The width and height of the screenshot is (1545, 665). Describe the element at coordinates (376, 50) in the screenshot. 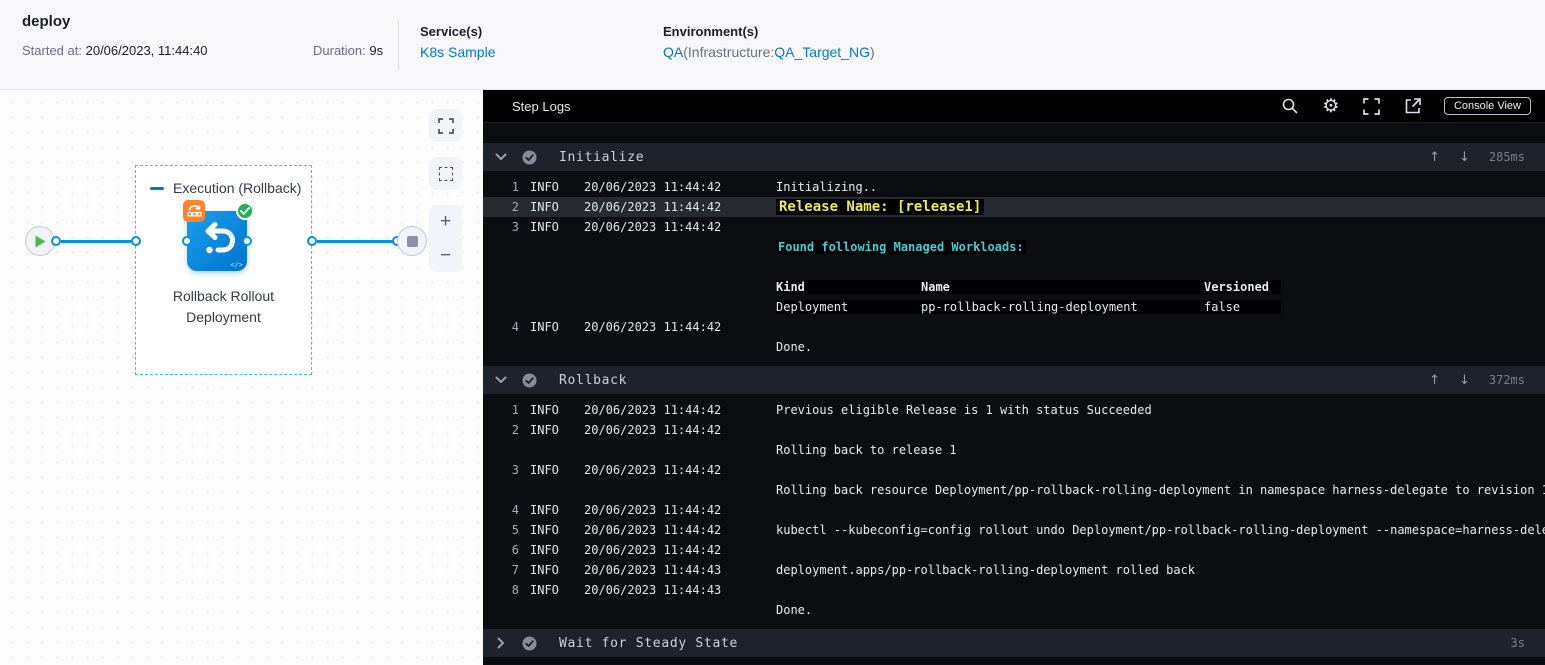

I see `duration-value: 9s` at that location.